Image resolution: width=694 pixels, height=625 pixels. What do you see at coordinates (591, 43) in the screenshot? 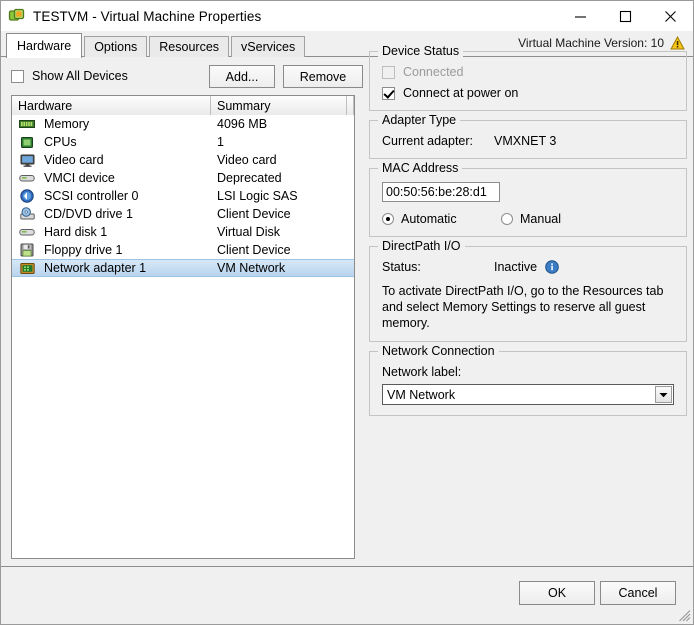
I see `vm-version-label: Virtual Machine Version: 10` at bounding box center [591, 43].